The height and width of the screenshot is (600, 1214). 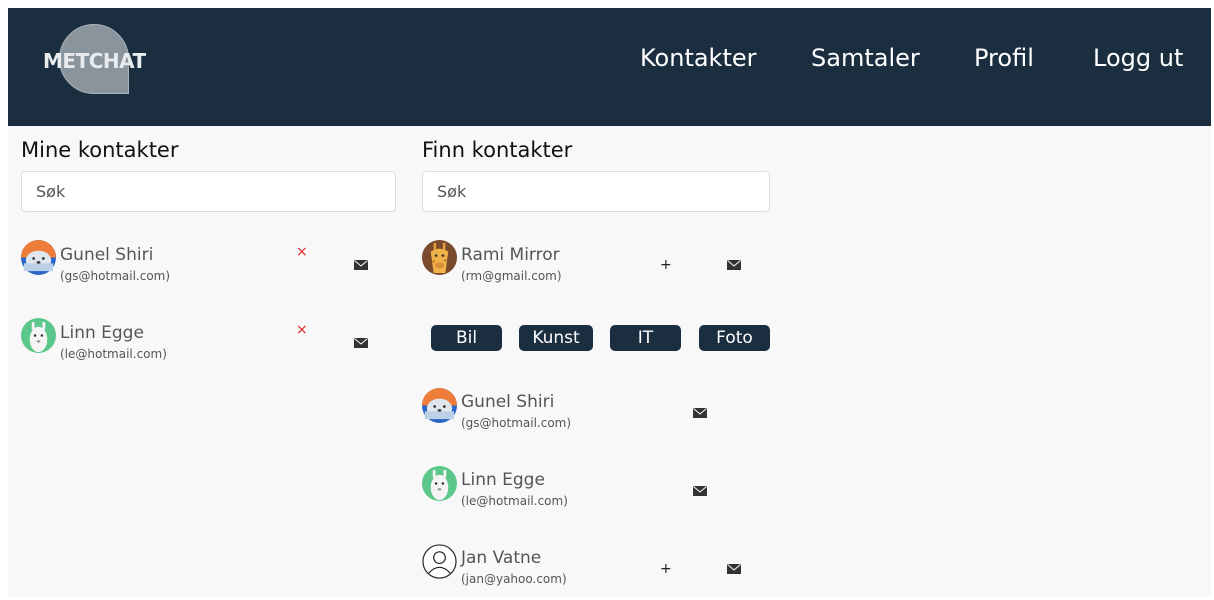 What do you see at coordinates (865, 58) in the screenshot?
I see `nav-samtaler: Samtaler` at bounding box center [865, 58].